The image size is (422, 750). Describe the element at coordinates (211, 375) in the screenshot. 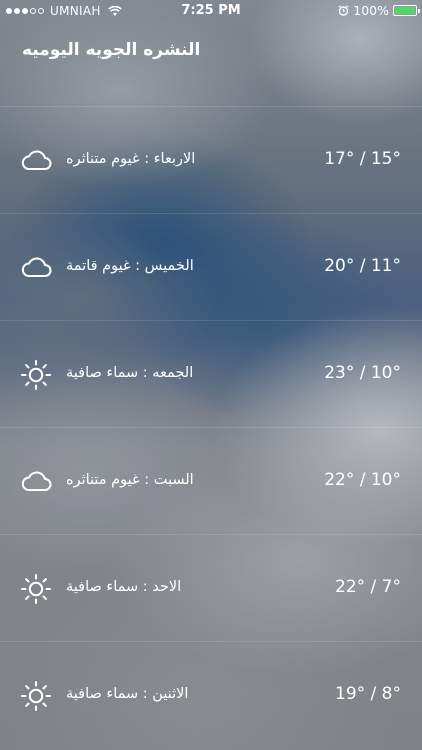

I see `forecast-row-3: الجمعه : سماء صافية 23° / 10°` at that location.